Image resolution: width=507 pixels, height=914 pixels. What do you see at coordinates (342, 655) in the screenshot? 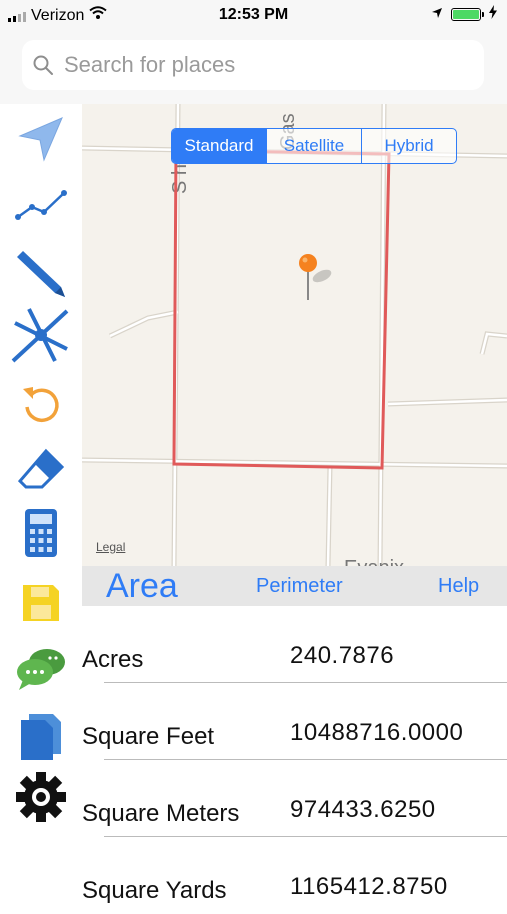
I see `result-value: 240.7876` at bounding box center [342, 655].